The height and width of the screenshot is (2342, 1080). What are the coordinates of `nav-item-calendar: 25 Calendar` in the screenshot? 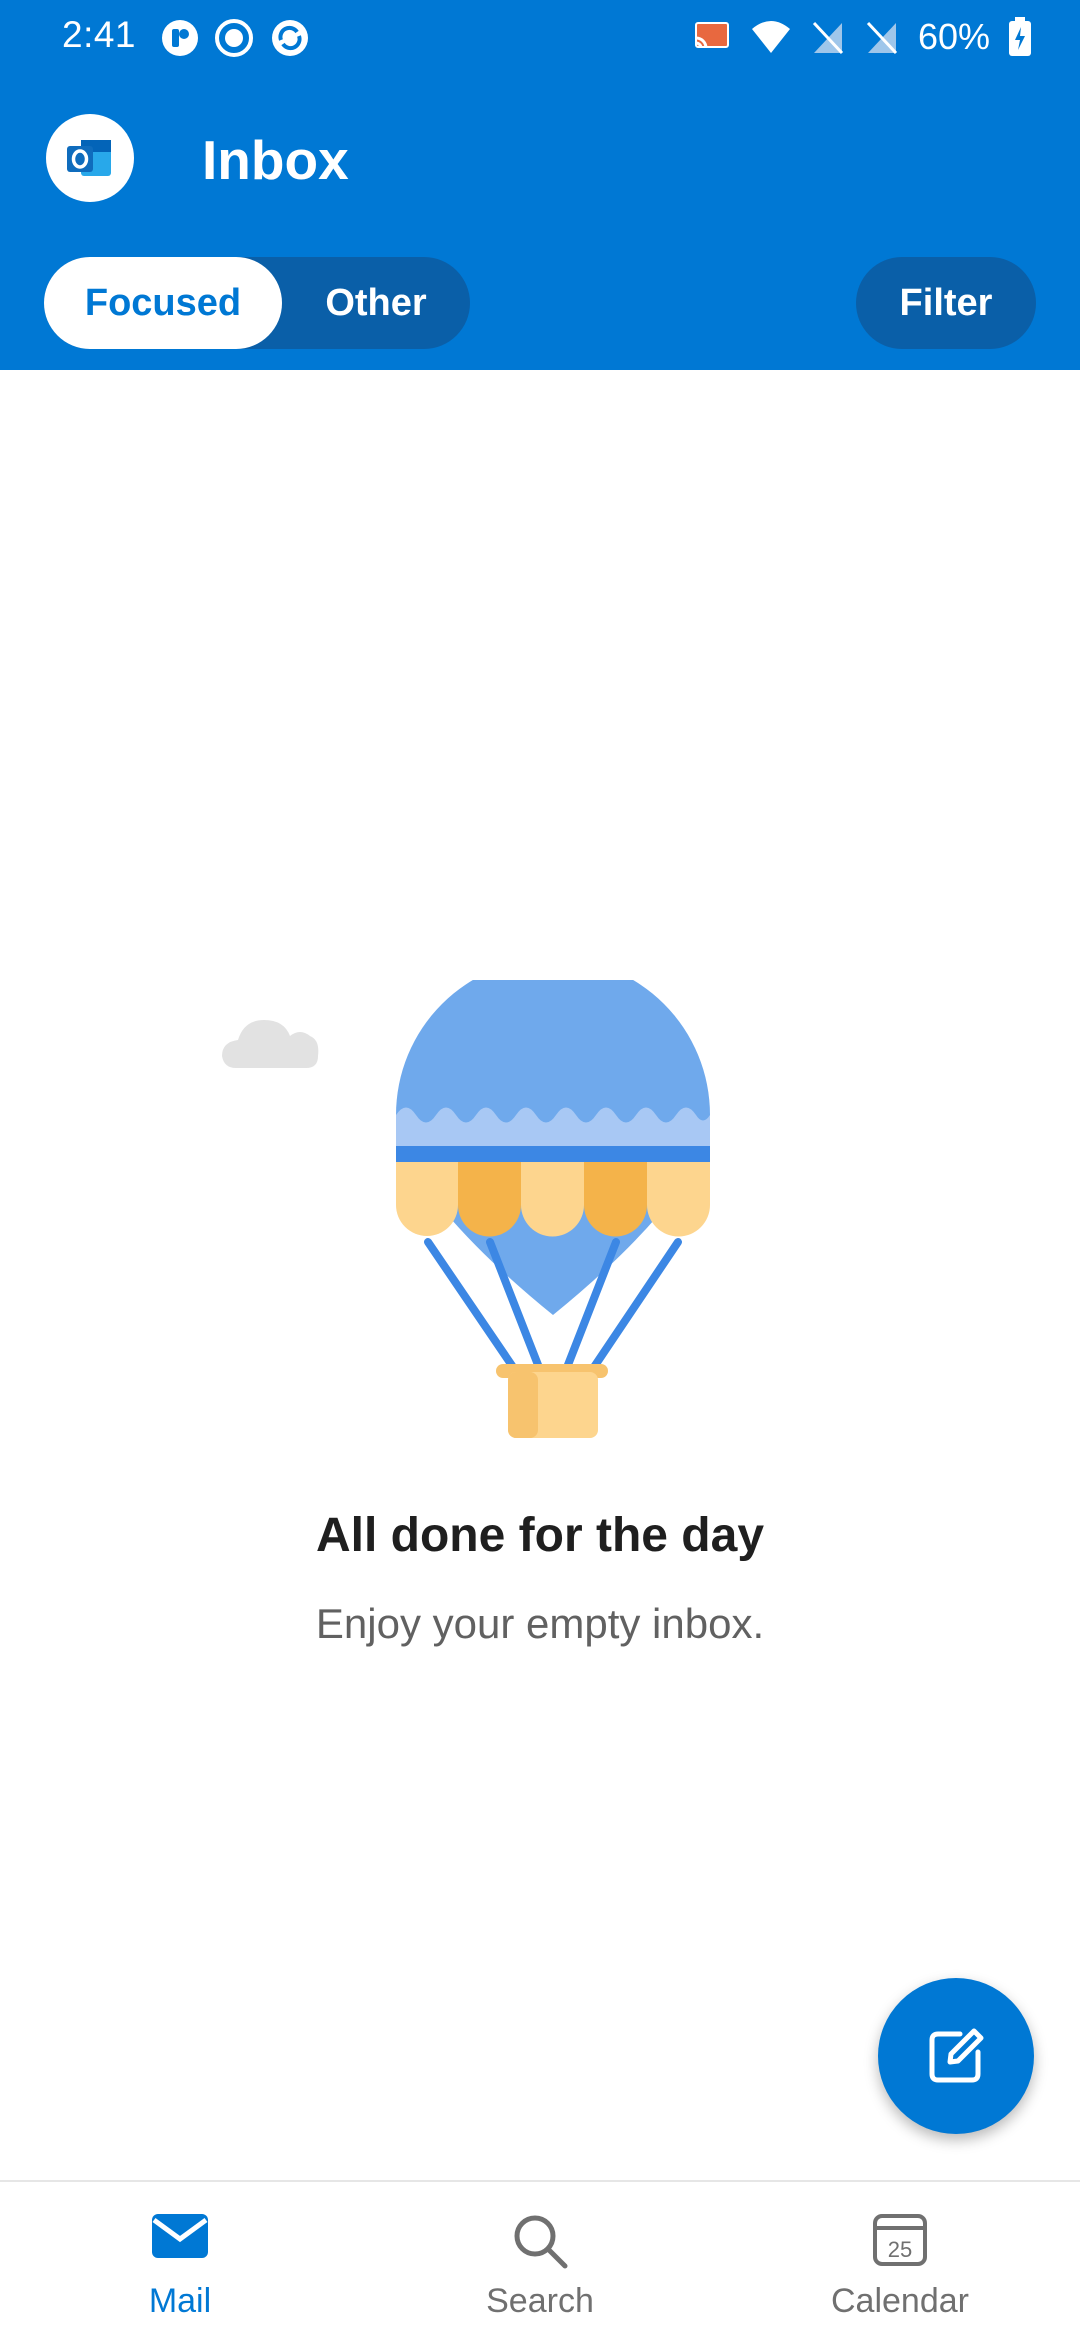 It's located at (900, 2262).